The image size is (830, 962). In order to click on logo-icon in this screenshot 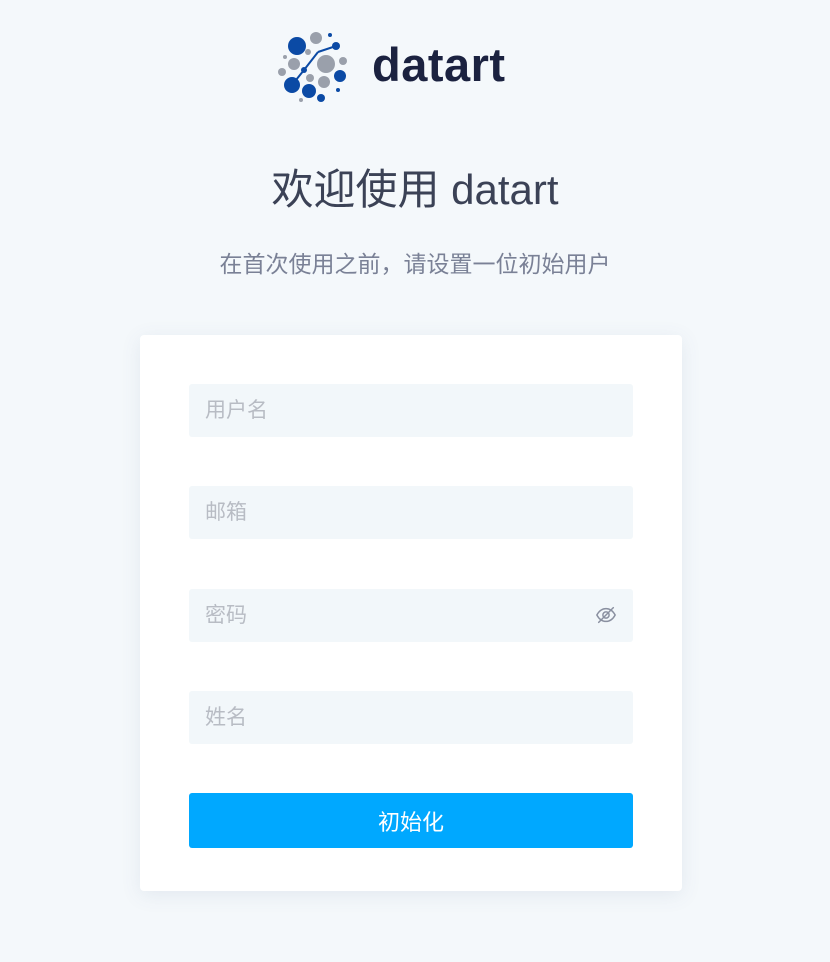, I will do `click(312, 67)`.